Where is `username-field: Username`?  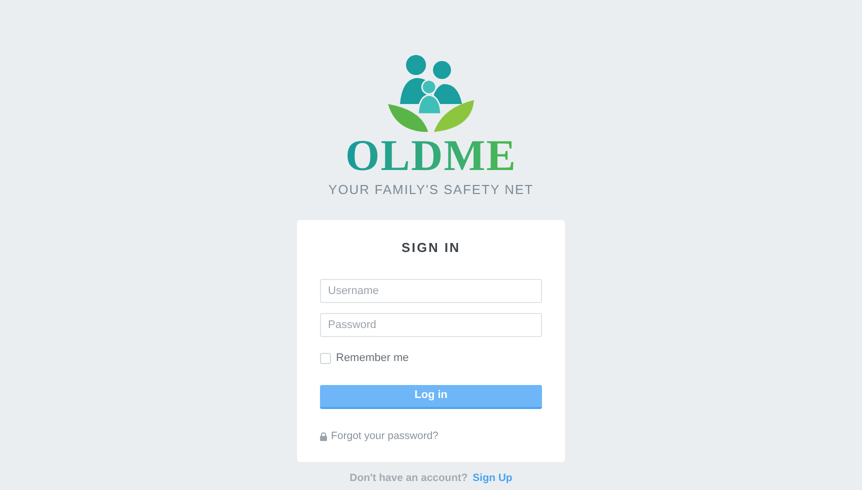 username-field: Username is located at coordinates (431, 291).